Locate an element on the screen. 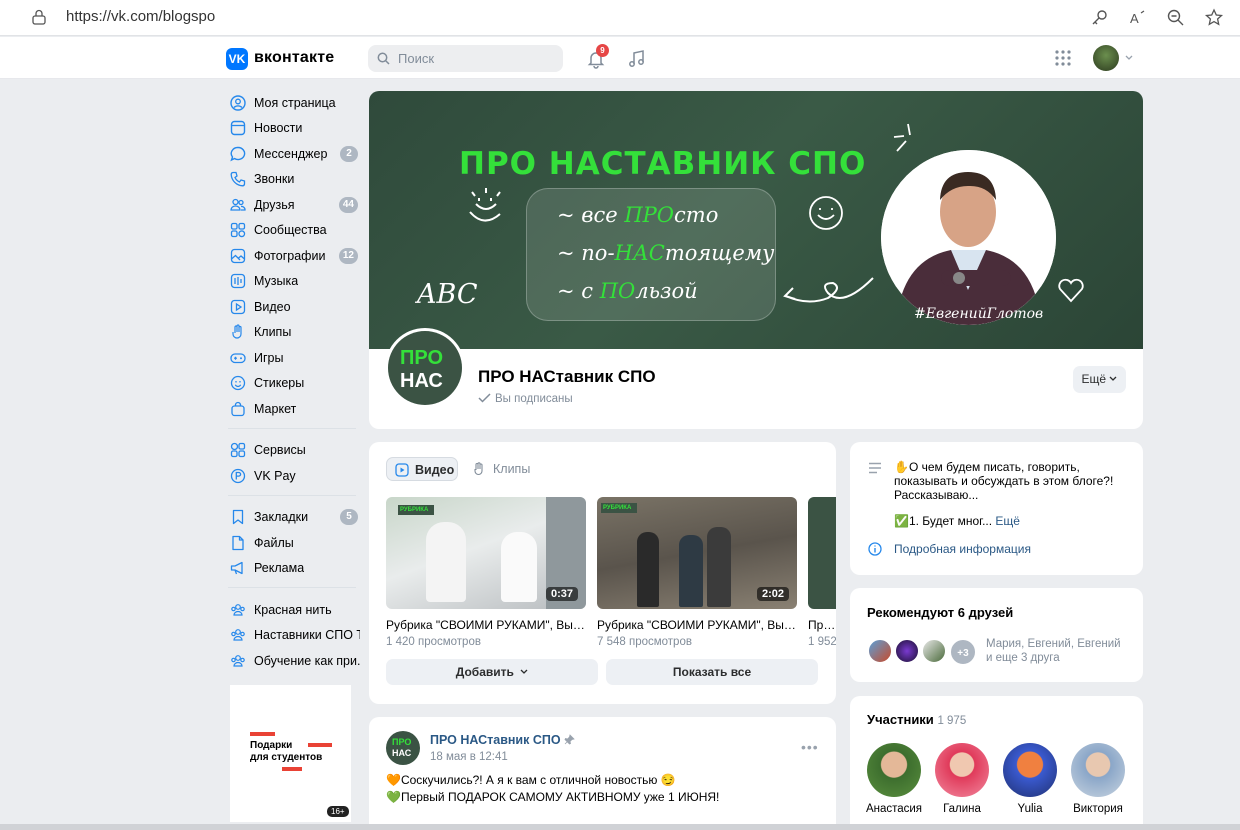 This screenshot has width=1240, height=830. sidebar-item-calls: Звонки is located at coordinates (294, 179).